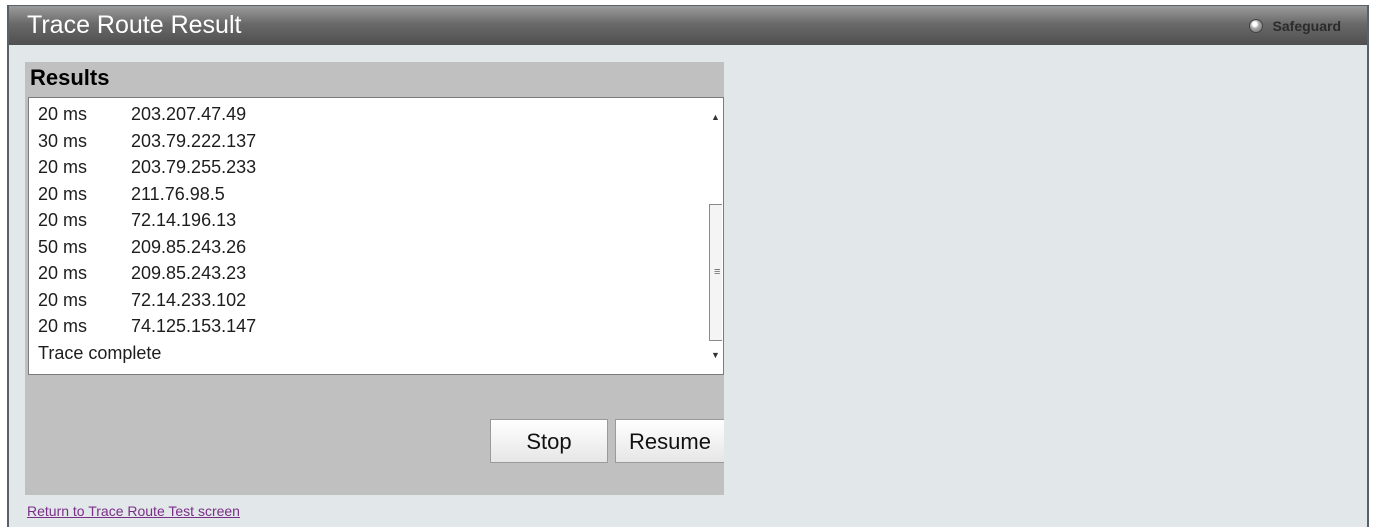 Image resolution: width=1381 pixels, height=529 pixels. Describe the element at coordinates (1255, 26) in the screenshot. I see `safeguard-icon` at that location.